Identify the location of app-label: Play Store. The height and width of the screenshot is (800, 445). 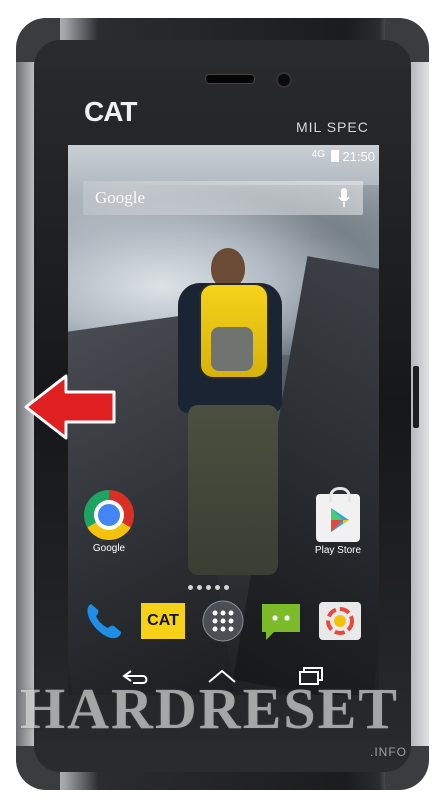
(338, 550).